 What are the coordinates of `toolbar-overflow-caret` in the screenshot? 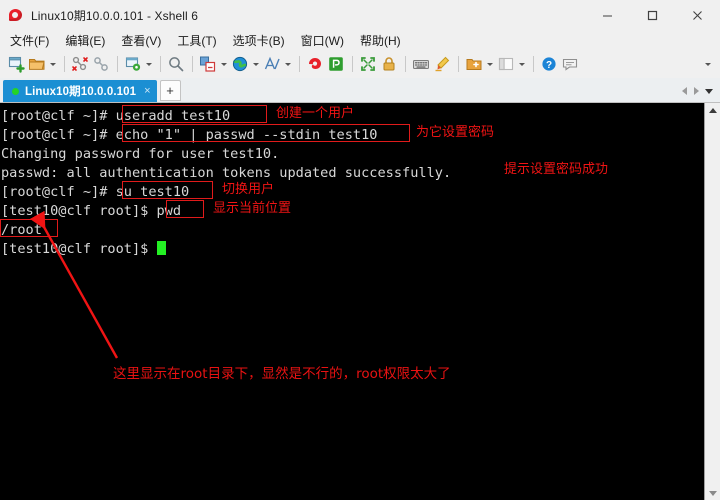 It's located at (708, 64).